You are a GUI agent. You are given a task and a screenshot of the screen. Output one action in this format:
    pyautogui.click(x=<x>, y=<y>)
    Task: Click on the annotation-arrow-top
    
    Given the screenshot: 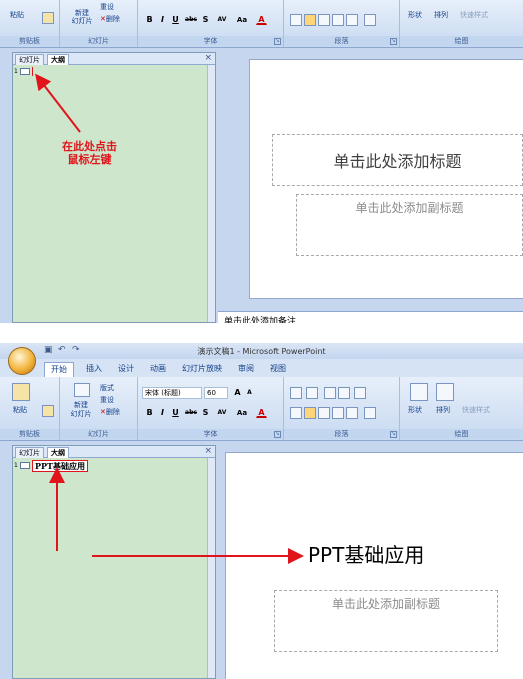 What is the action you would take?
    pyautogui.click(x=58, y=103)
    